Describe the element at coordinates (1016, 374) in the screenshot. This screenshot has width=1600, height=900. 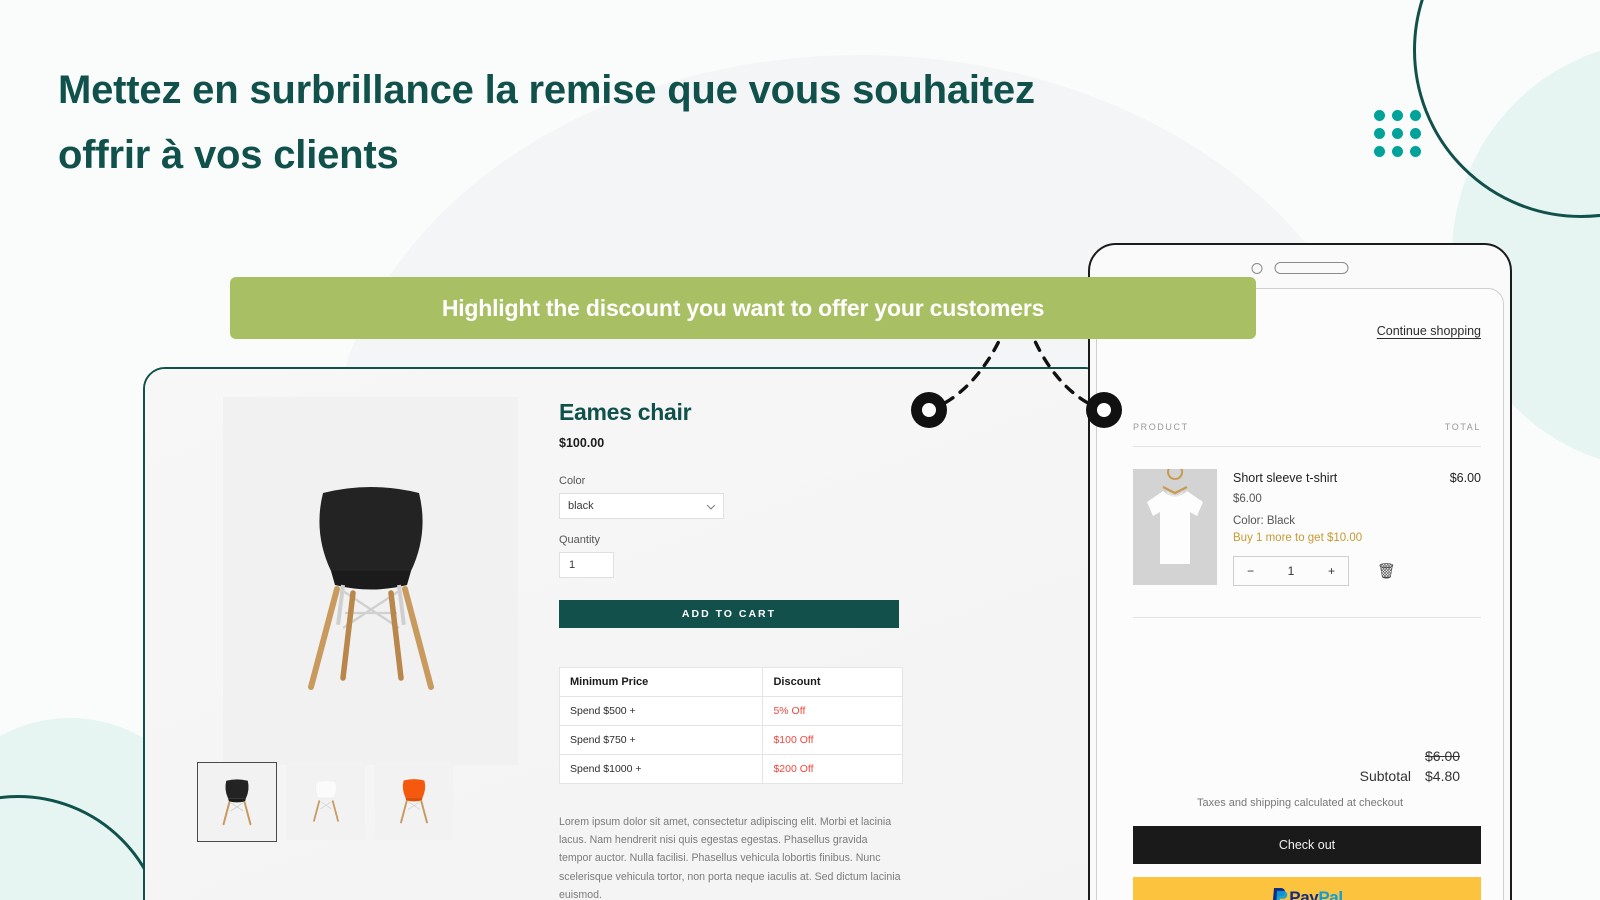
I see `callout-connectors` at that location.